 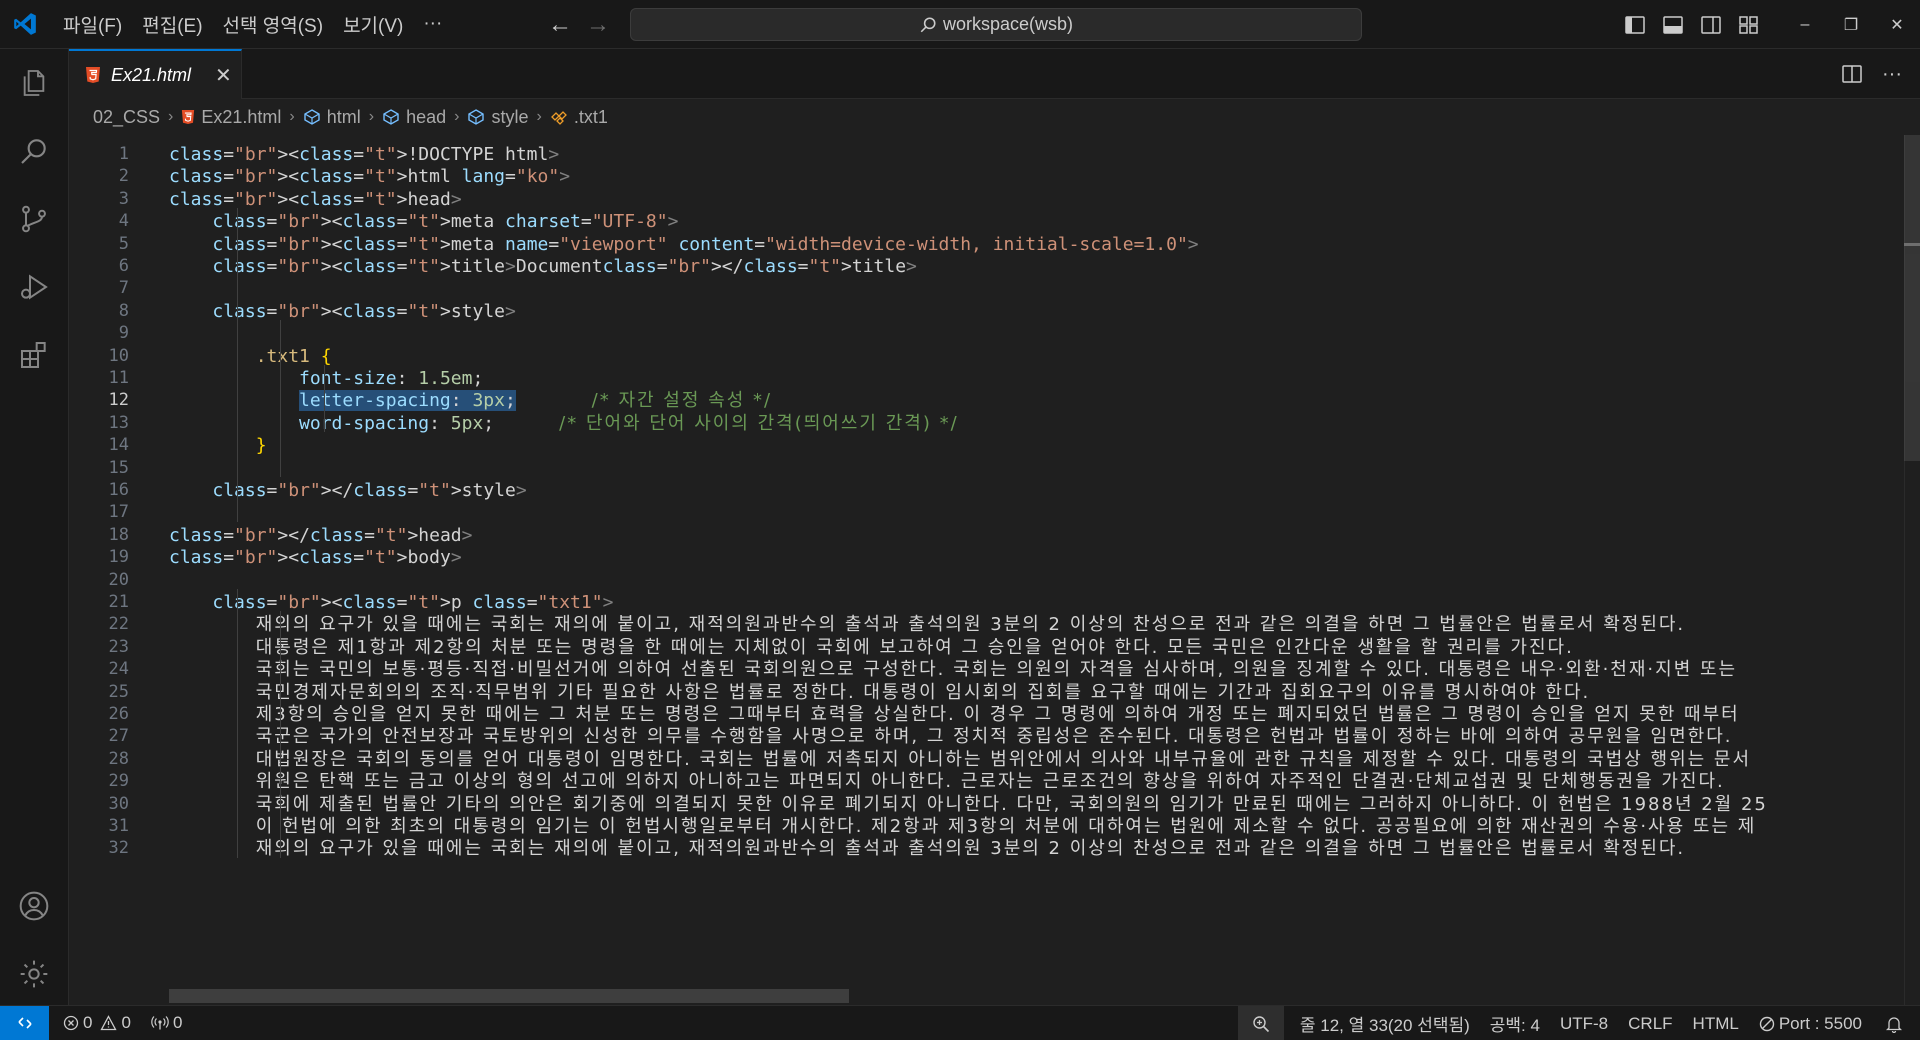 What do you see at coordinates (579, 24) in the screenshot?
I see `navigation-arrows: ← →` at bounding box center [579, 24].